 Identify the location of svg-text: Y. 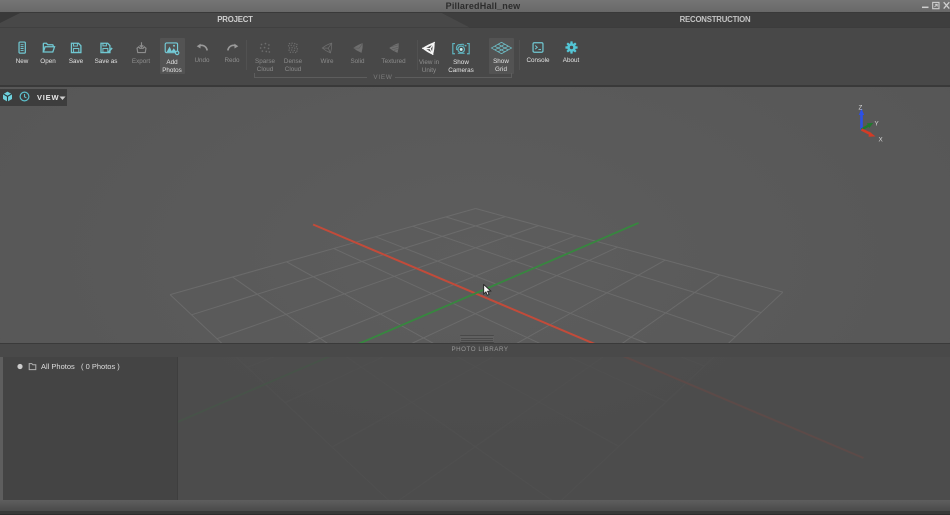
(877, 123).